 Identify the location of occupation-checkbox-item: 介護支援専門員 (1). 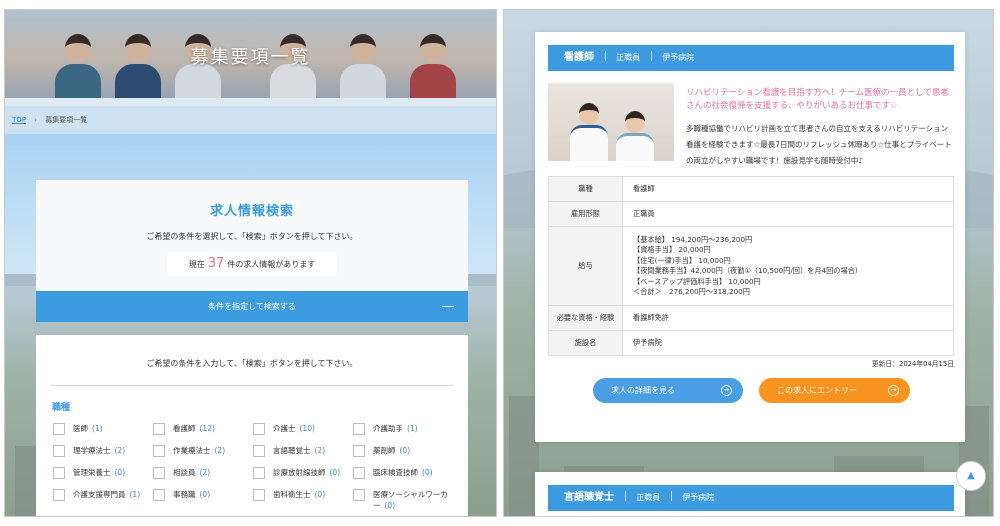
(103, 500).